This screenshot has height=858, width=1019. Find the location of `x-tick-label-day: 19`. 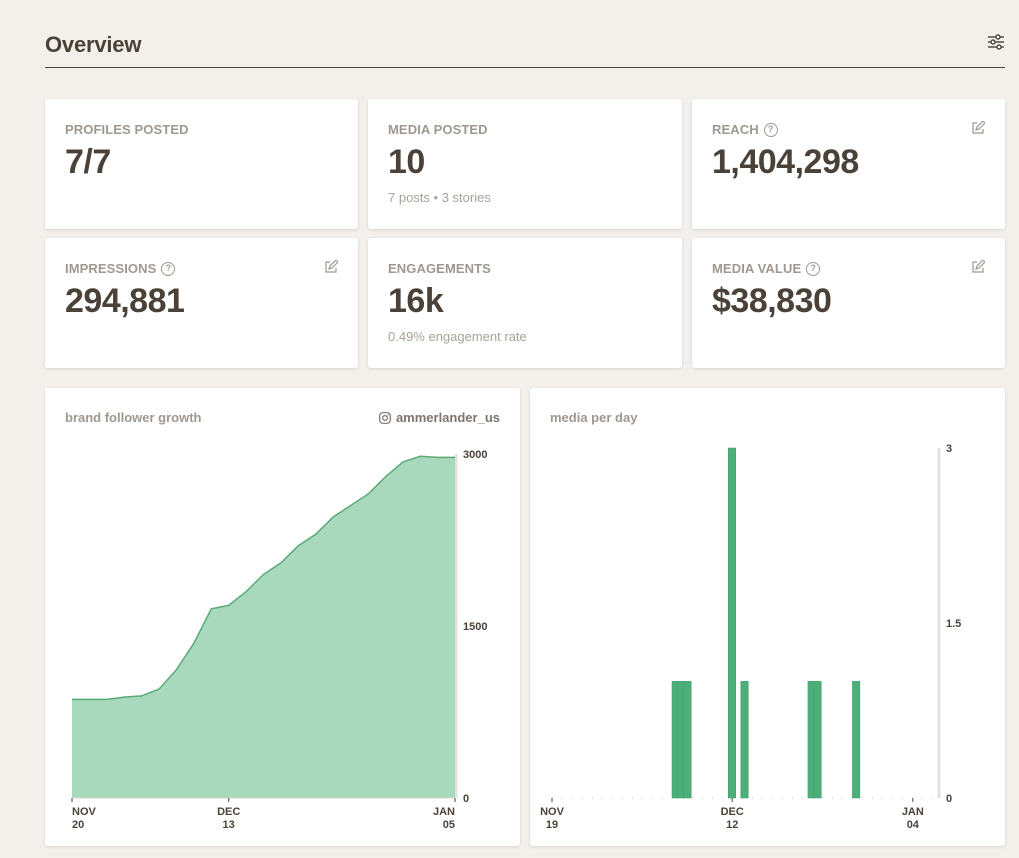

x-tick-label-day: 19 is located at coordinates (552, 825).